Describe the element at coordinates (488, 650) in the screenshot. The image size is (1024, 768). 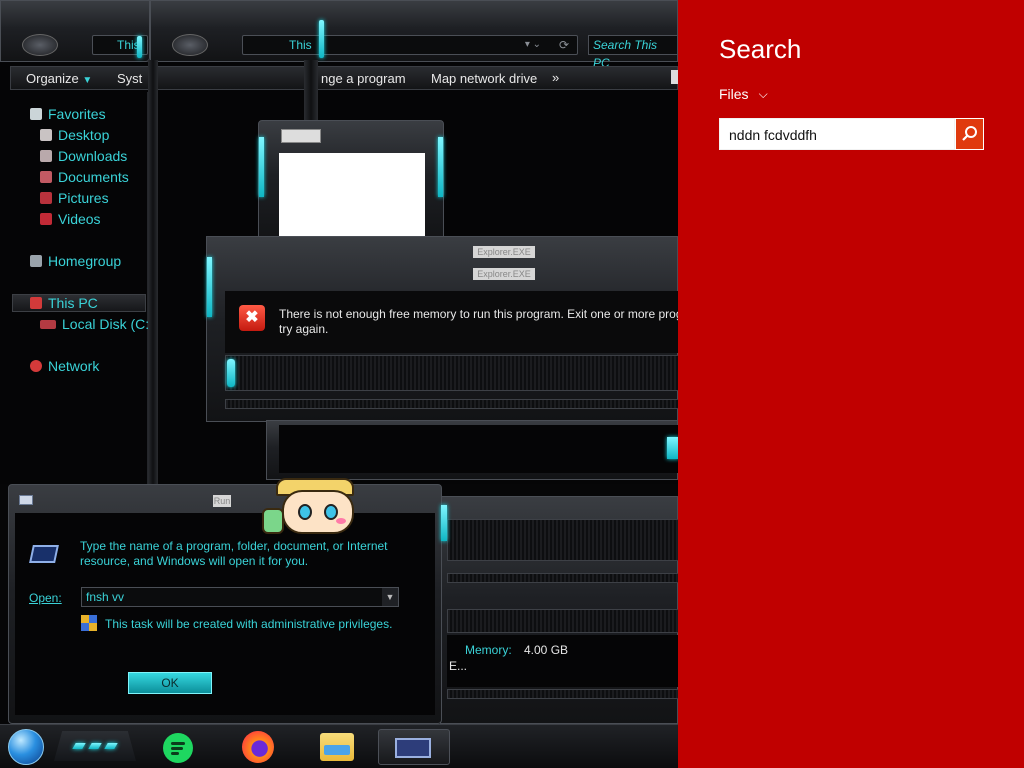
I see `memory-label: Memory:` at that location.